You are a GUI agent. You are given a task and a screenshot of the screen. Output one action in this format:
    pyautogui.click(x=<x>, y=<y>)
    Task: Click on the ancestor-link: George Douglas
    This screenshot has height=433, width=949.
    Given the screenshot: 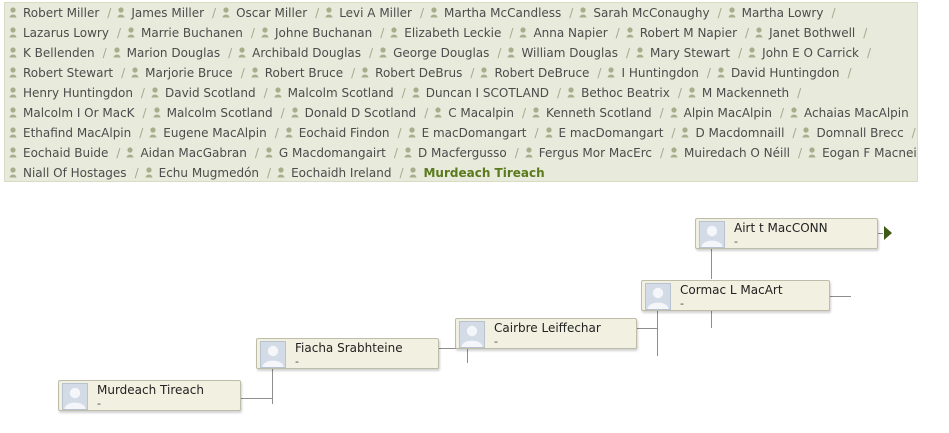 What is the action you would take?
    pyautogui.click(x=434, y=53)
    